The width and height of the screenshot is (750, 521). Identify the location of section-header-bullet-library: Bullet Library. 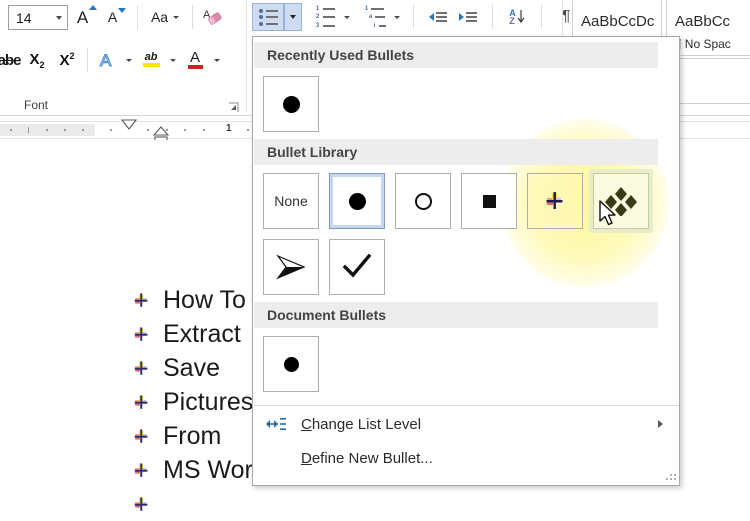
(456, 152).